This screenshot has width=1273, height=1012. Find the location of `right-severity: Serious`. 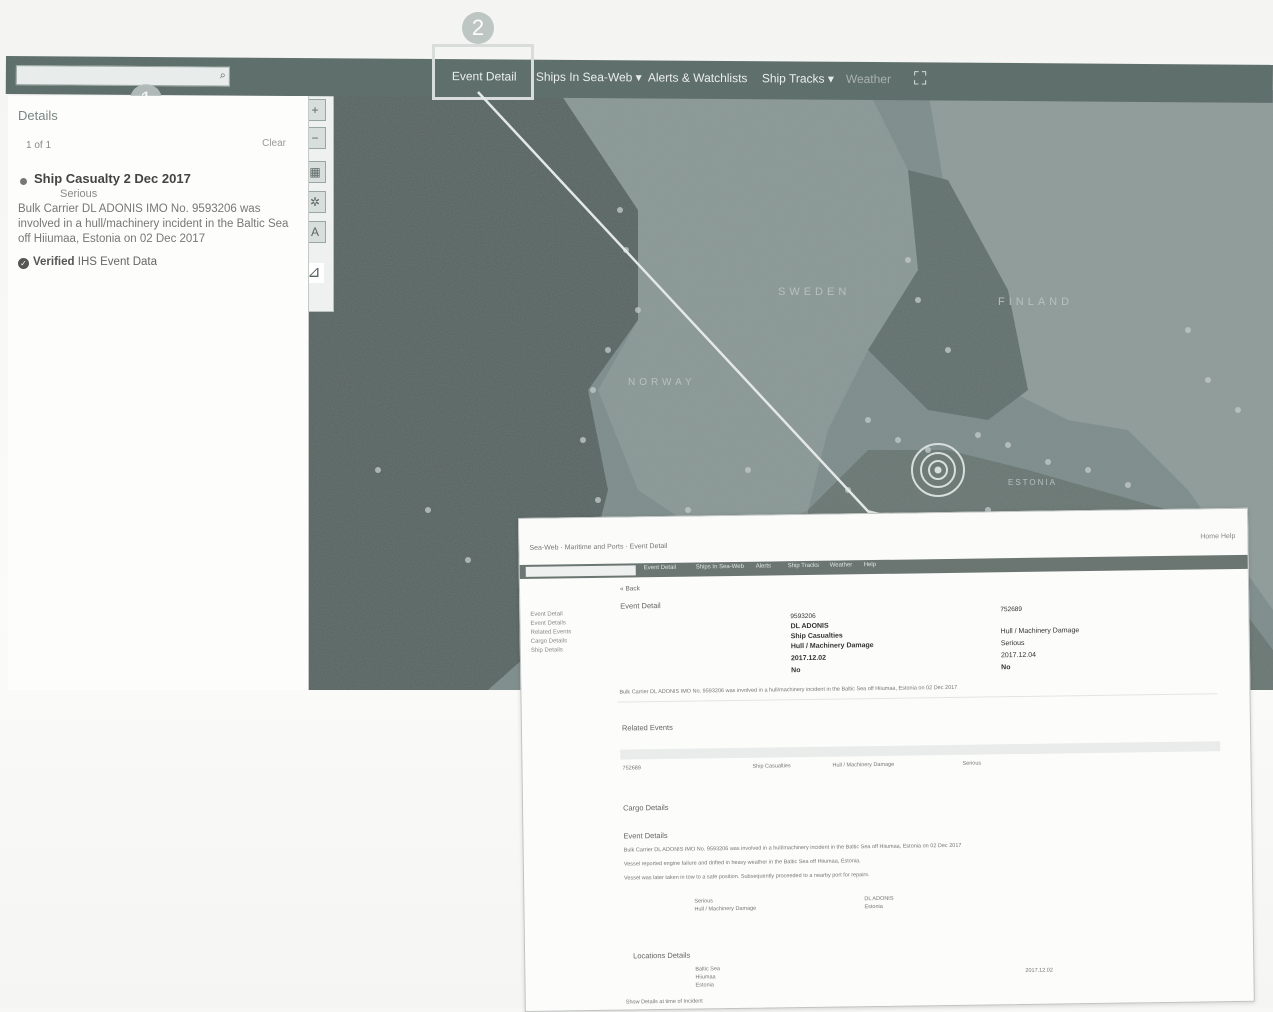

right-severity: Serious is located at coordinates (1012, 643).